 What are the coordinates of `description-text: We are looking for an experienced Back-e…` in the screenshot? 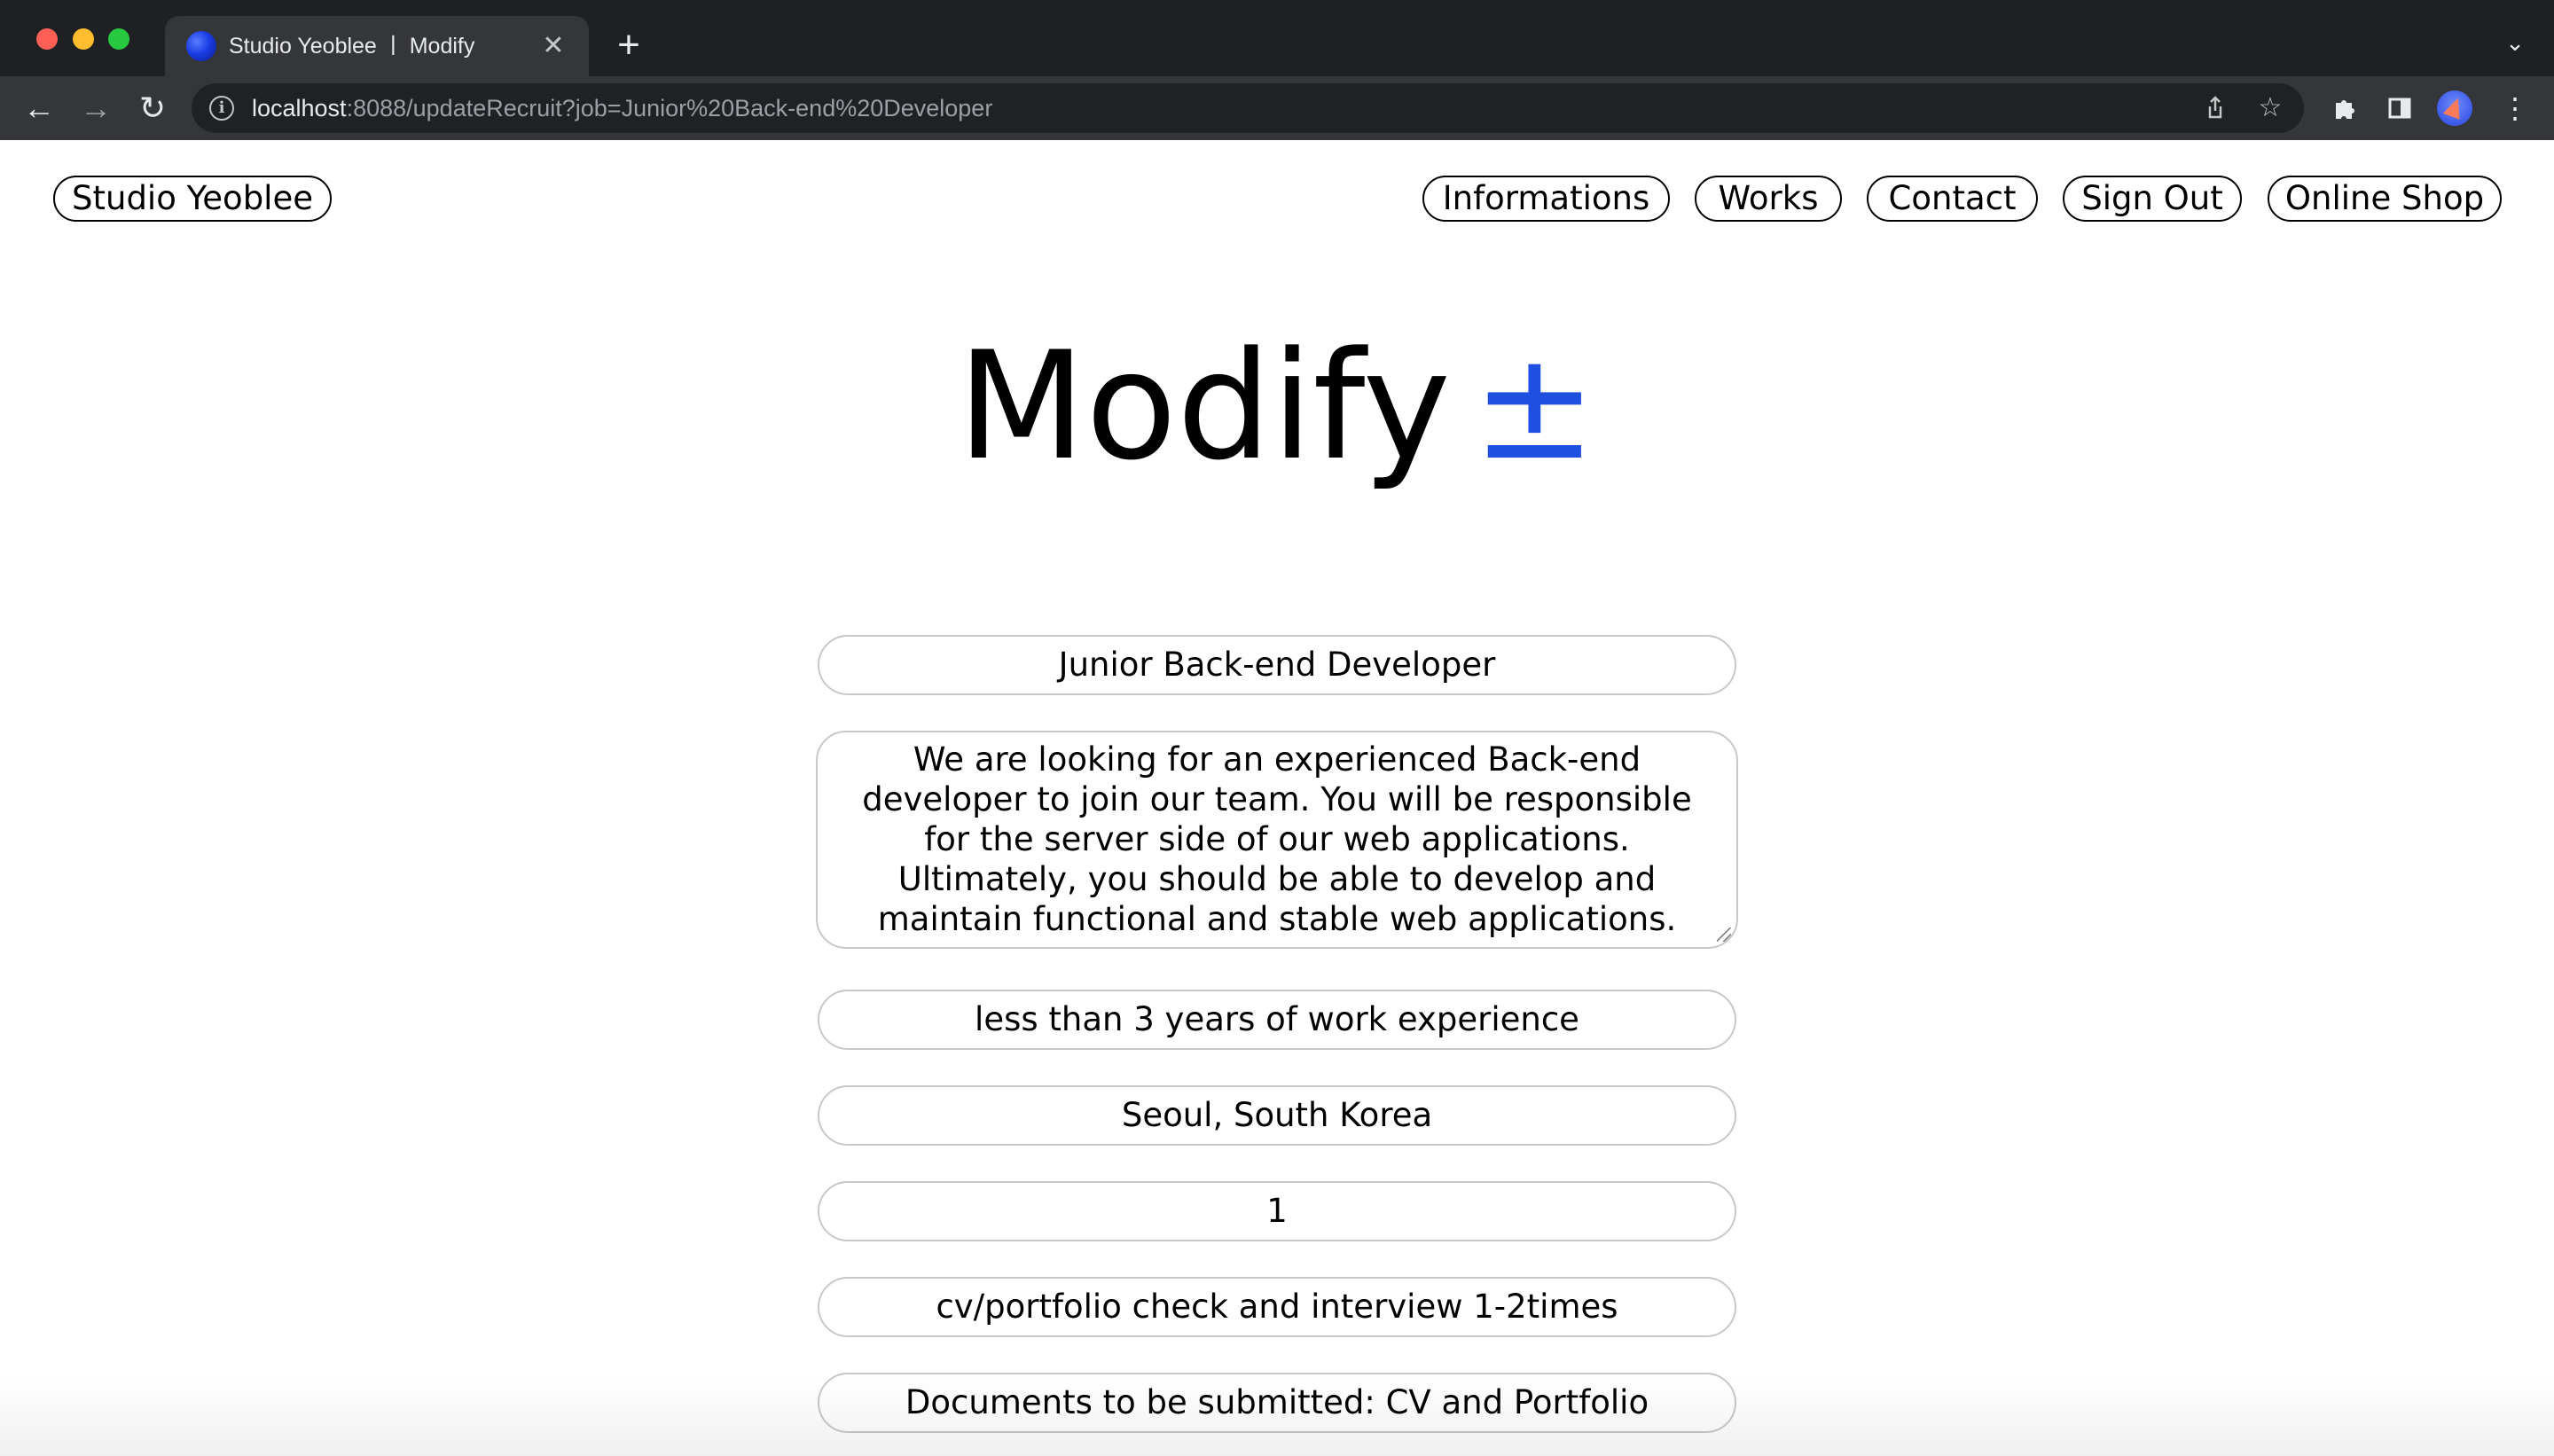 It's located at (1277, 839).